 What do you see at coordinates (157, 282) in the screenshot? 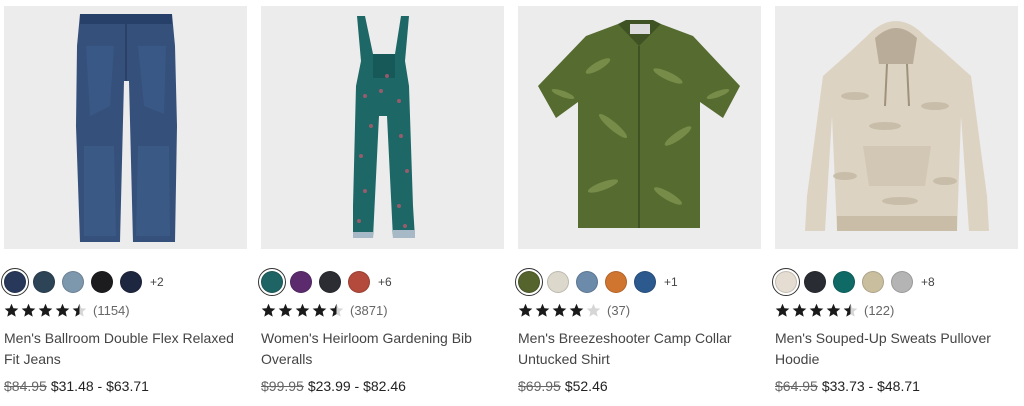
I see `more-colors-link: +2` at bounding box center [157, 282].